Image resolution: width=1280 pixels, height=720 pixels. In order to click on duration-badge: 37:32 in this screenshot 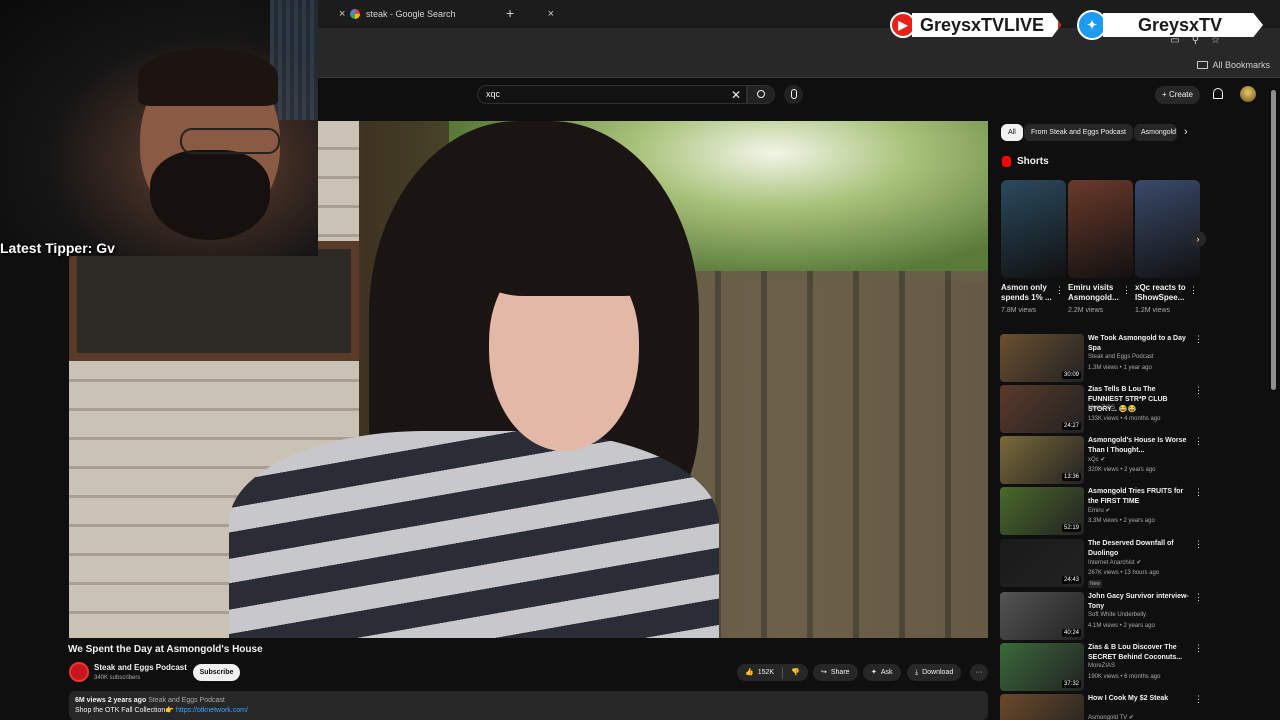, I will do `click(1071, 684)`.